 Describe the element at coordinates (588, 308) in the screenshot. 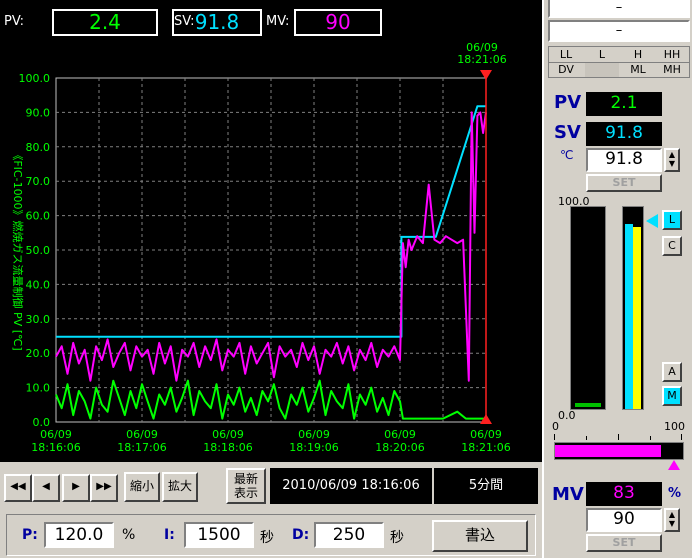

I see `pv-bar` at that location.